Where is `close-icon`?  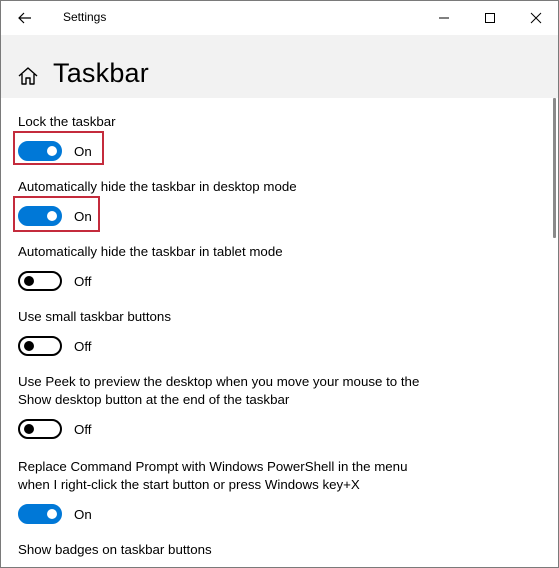 close-icon is located at coordinates (536, 18).